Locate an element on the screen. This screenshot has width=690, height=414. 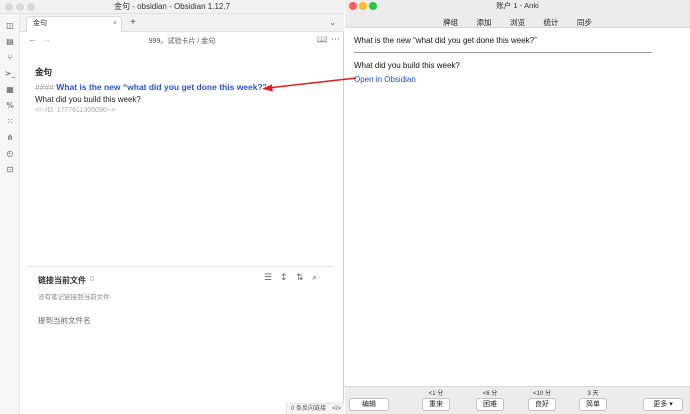
annotation-arrow is located at coordinates (309, 84).